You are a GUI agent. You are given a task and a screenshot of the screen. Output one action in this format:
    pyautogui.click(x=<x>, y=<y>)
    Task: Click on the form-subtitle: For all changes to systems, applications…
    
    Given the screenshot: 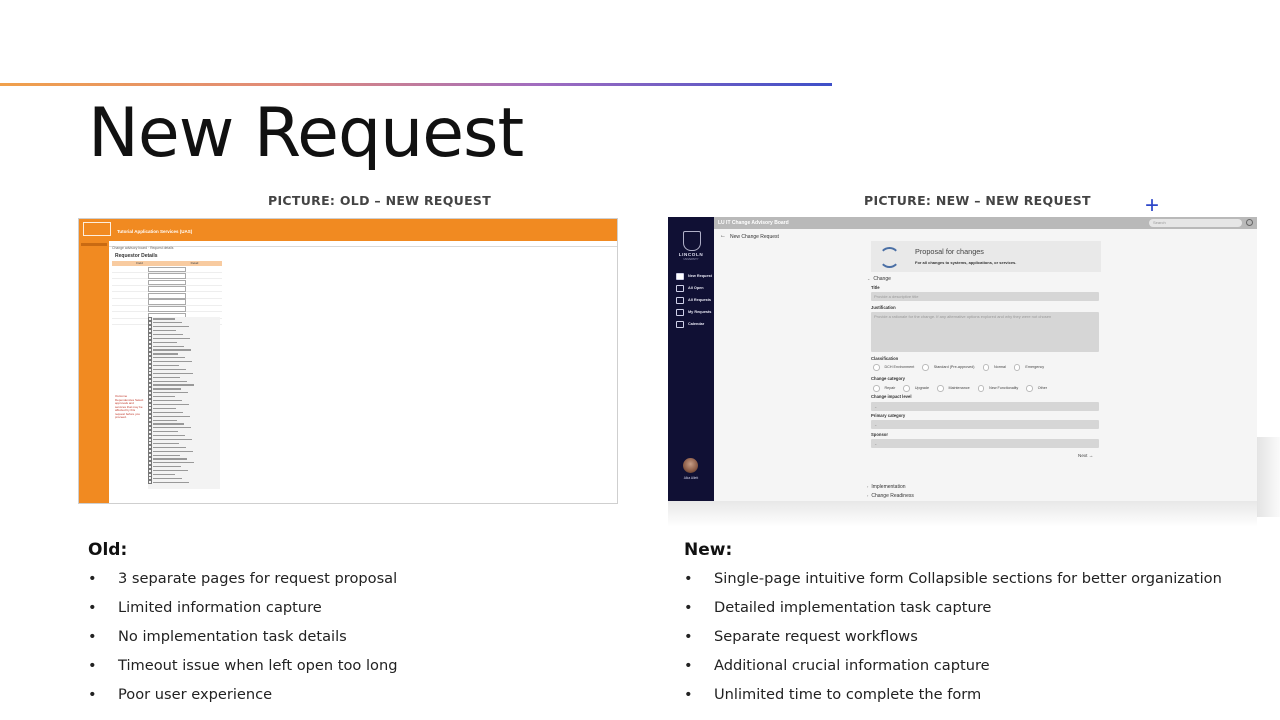 What is the action you would take?
    pyautogui.click(x=966, y=262)
    